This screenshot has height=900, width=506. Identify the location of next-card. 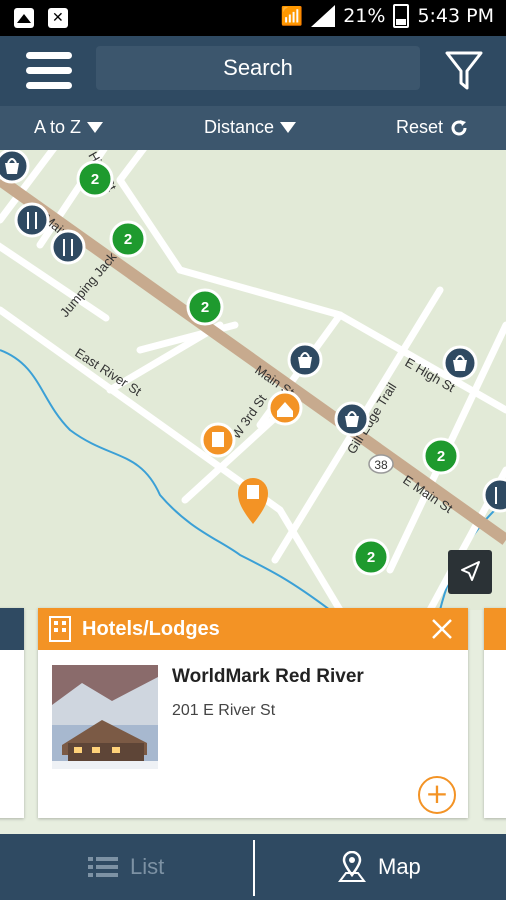
(495, 713).